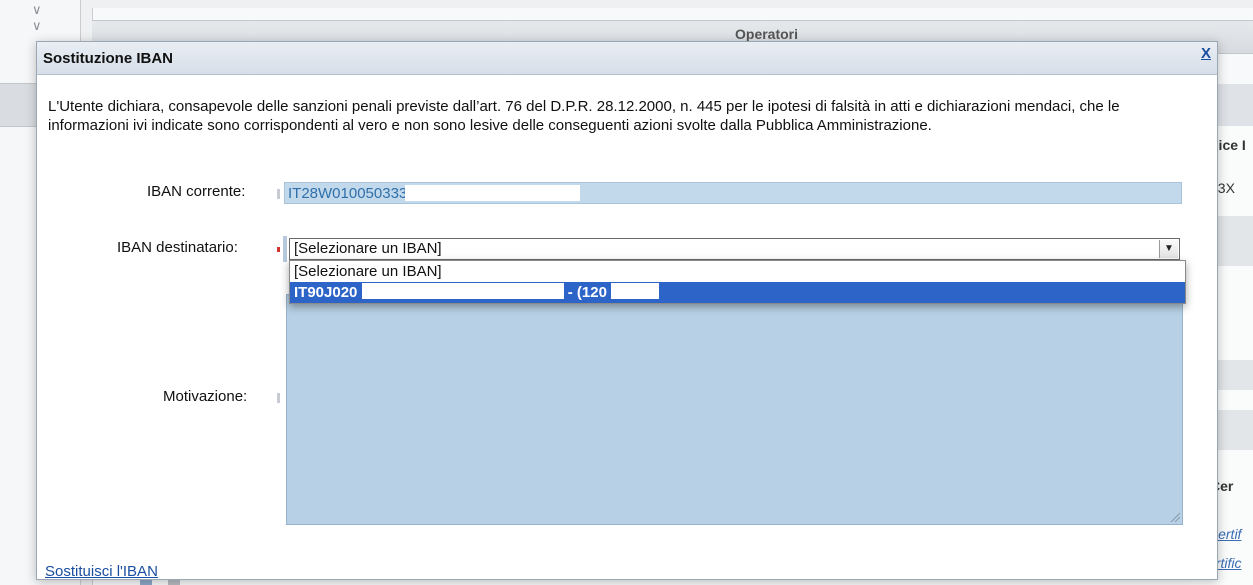 This screenshot has width=1253, height=585. What do you see at coordinates (177, 247) in the screenshot?
I see `iban-recipient-label: IBAN destinatario:` at bounding box center [177, 247].